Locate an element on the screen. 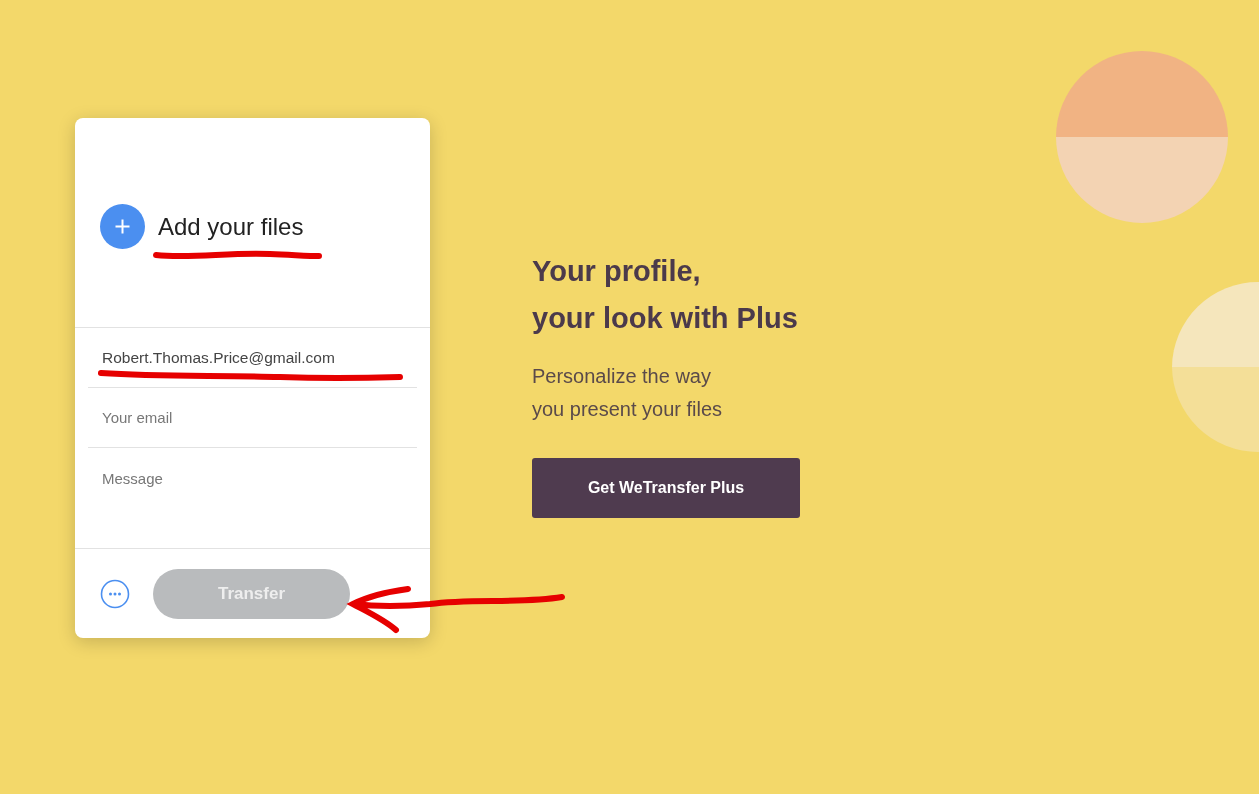 The height and width of the screenshot is (794, 1259). more-options-icon is located at coordinates (115, 593).